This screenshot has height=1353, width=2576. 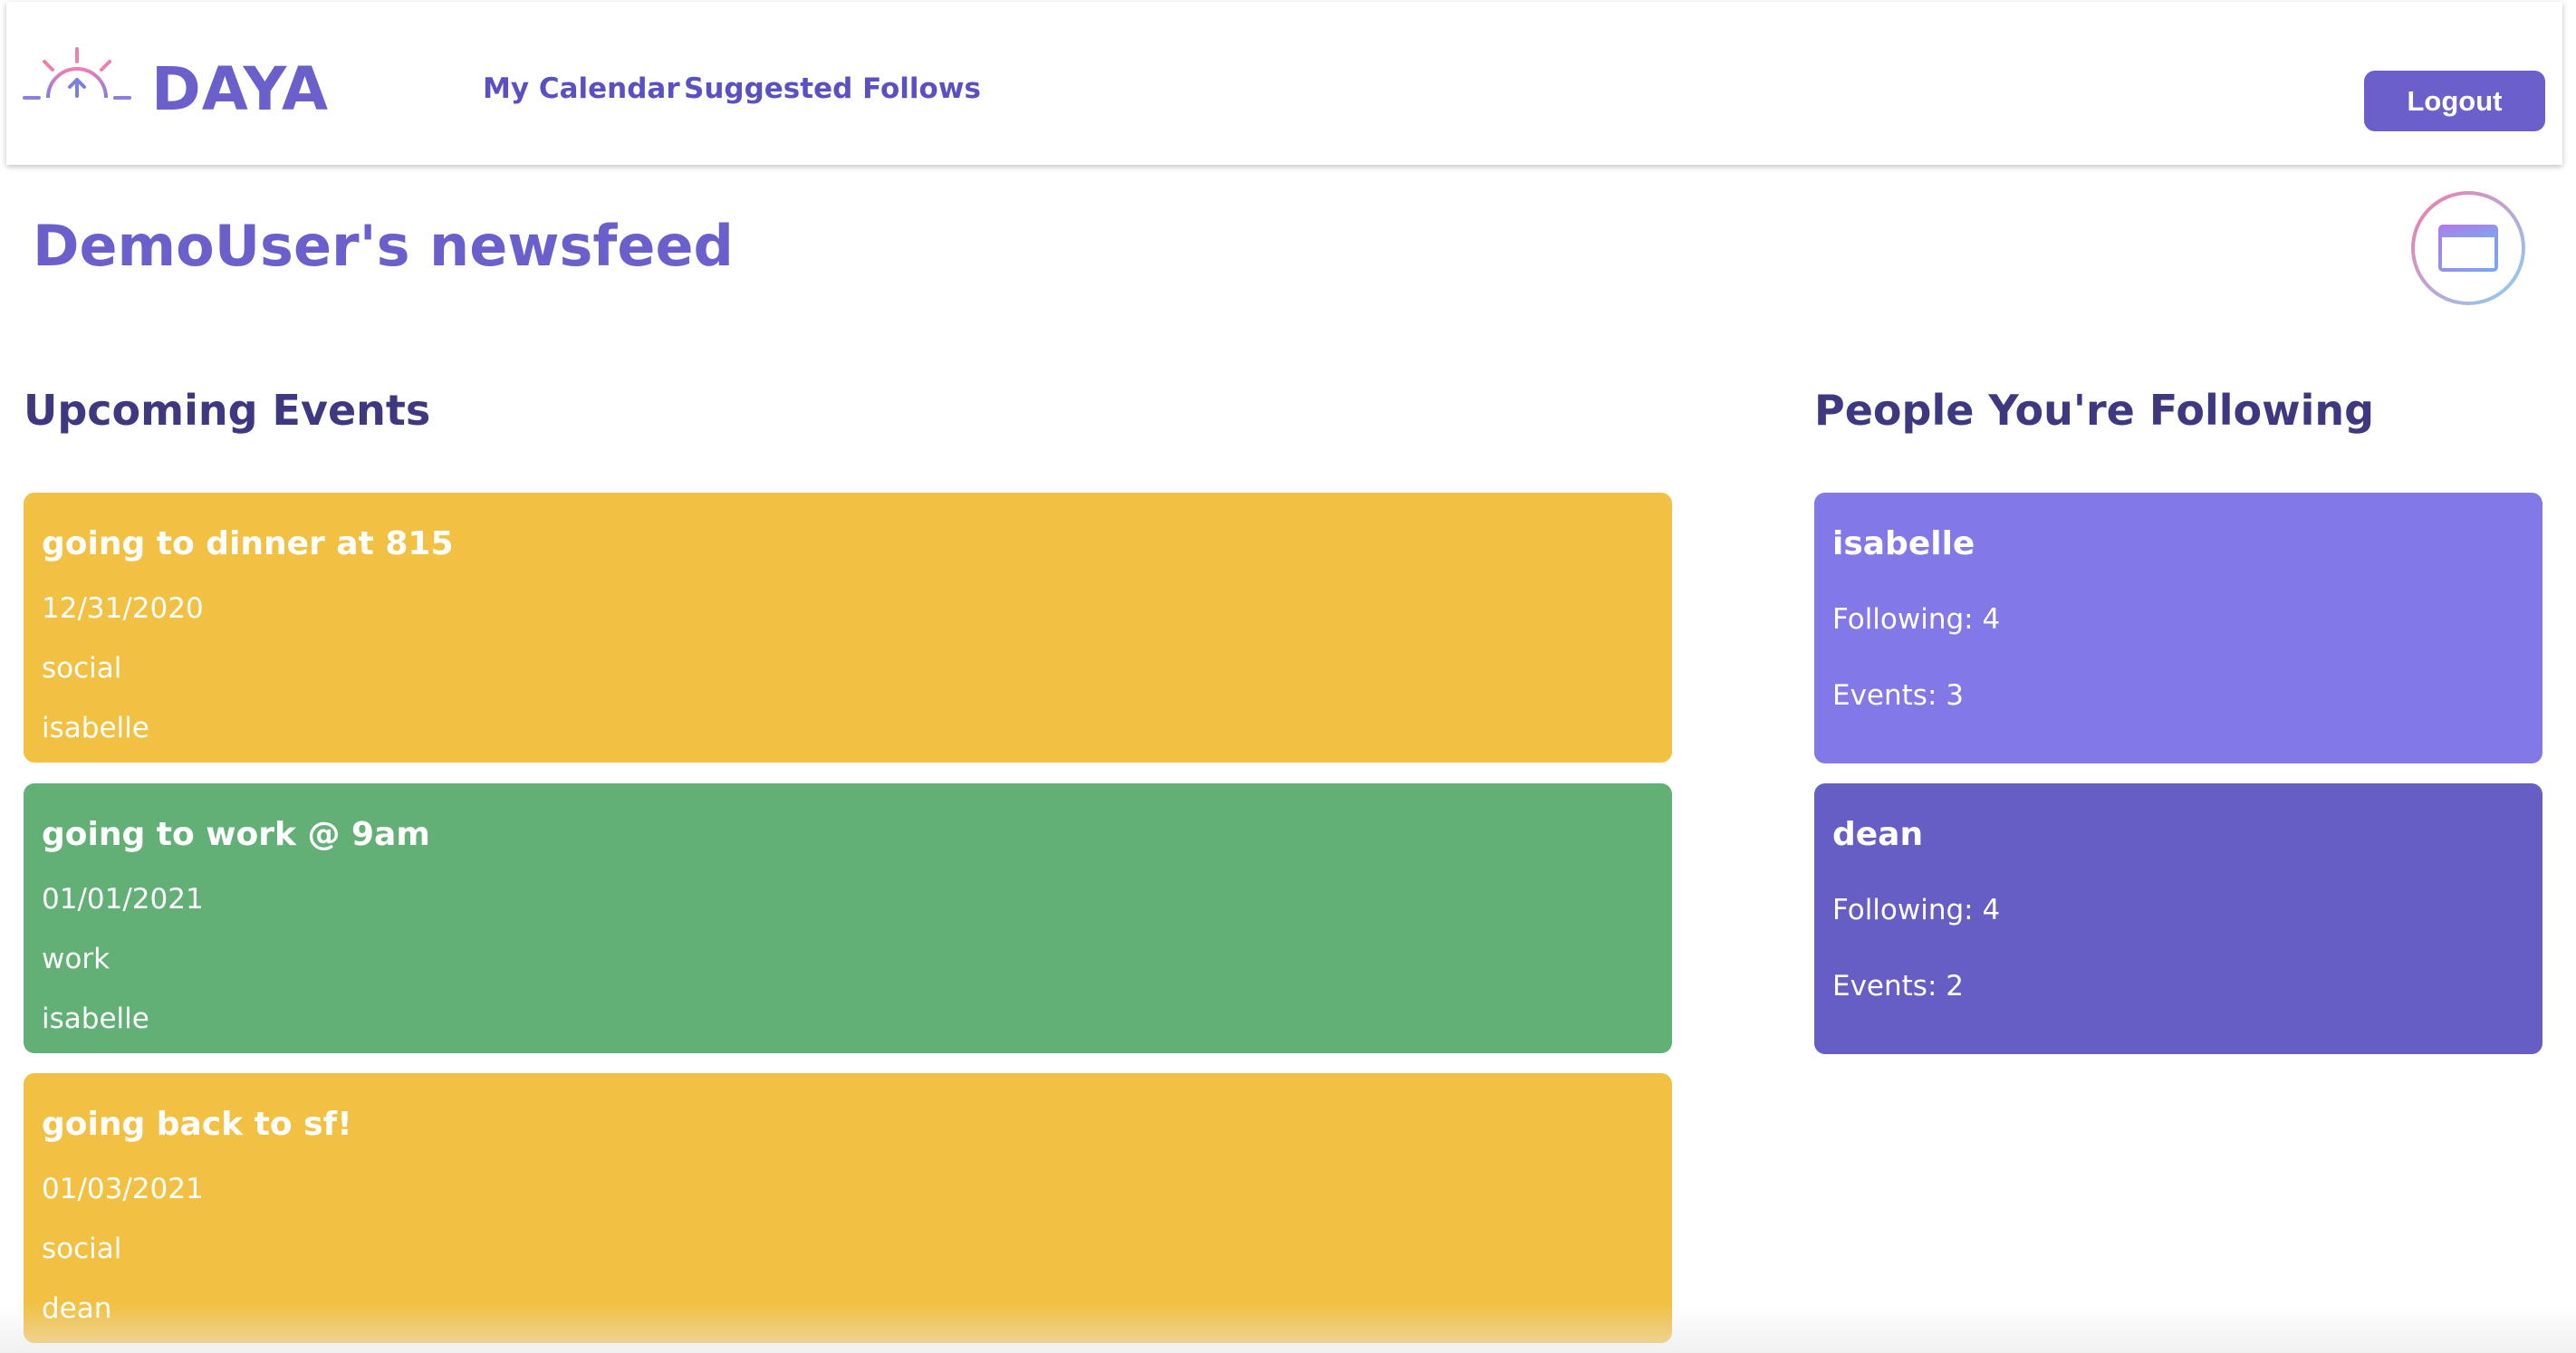 I want to click on event-date: 01/03/2021, so click(x=123, y=1189).